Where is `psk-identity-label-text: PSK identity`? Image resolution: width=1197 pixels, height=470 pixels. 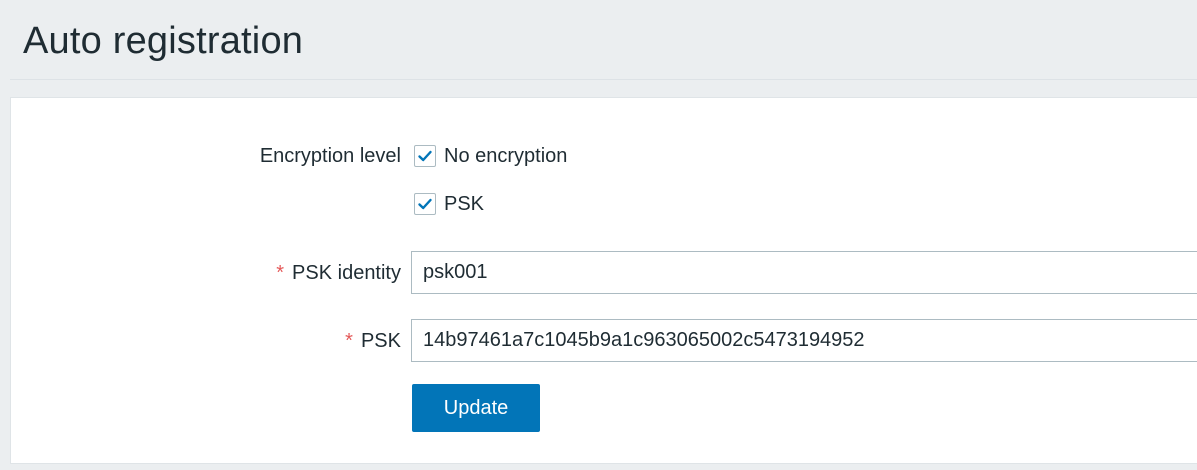
psk-identity-label-text: PSK identity is located at coordinates (346, 273).